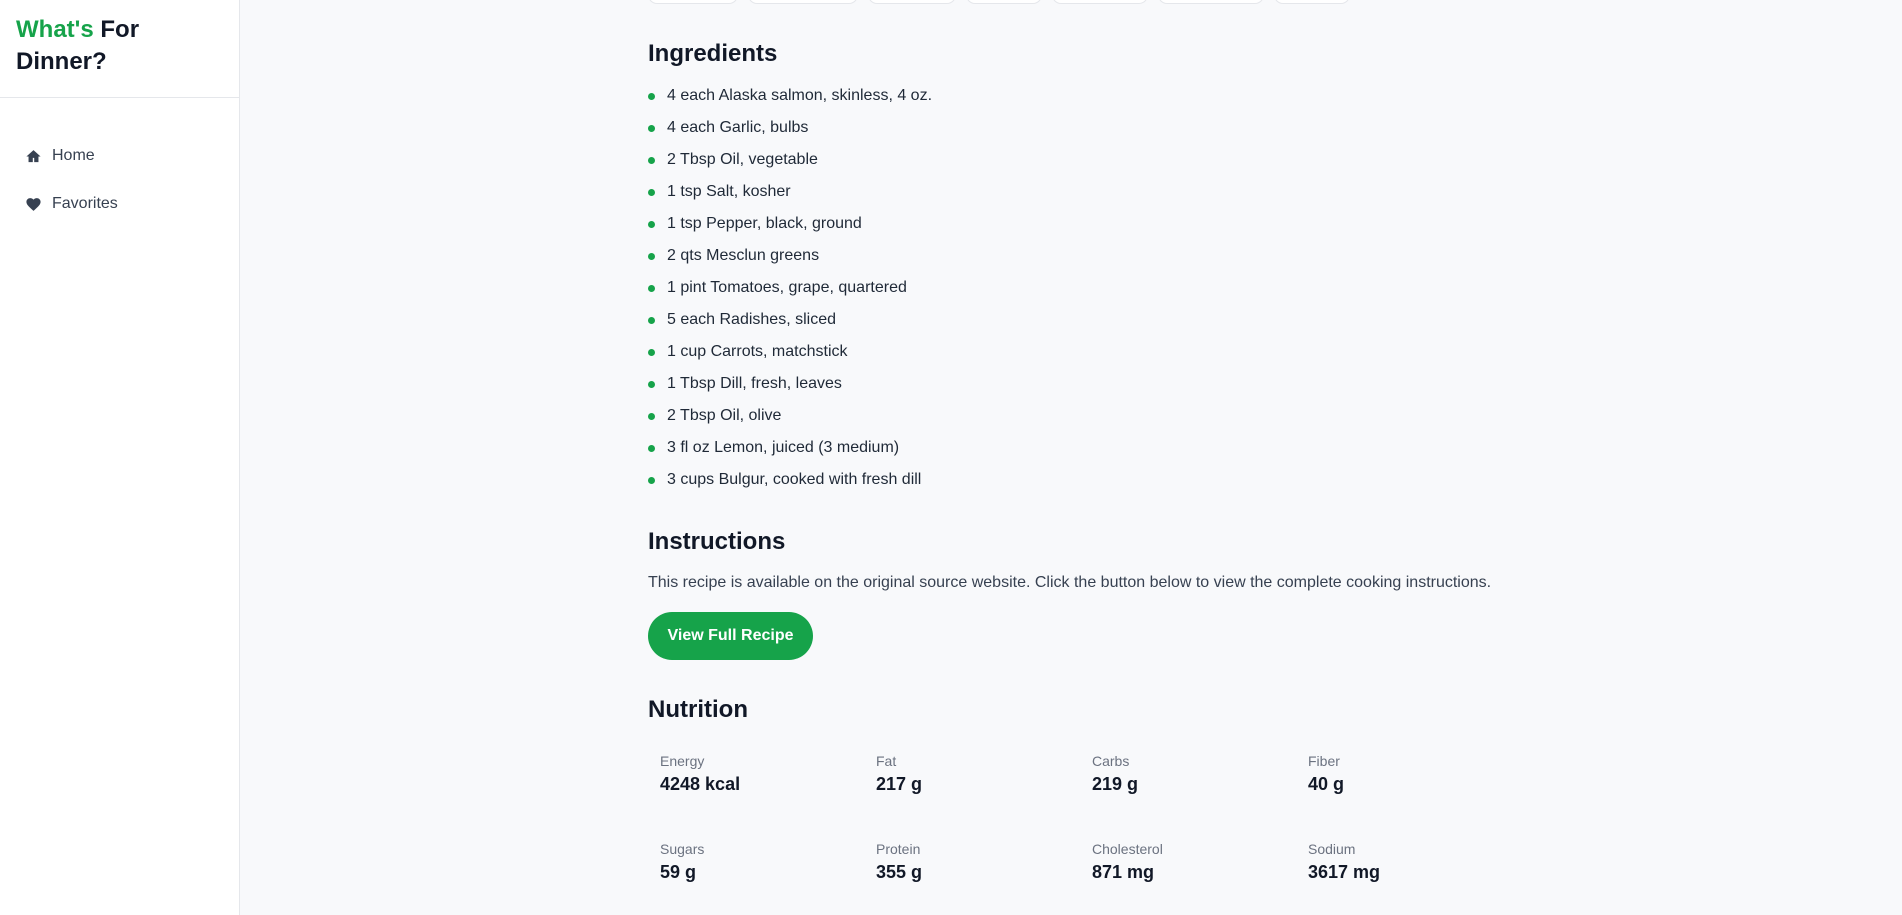 Image resolution: width=1902 pixels, height=915 pixels. Describe the element at coordinates (700, 784) in the screenshot. I see `nutrition-value: 4248 kcal` at that location.